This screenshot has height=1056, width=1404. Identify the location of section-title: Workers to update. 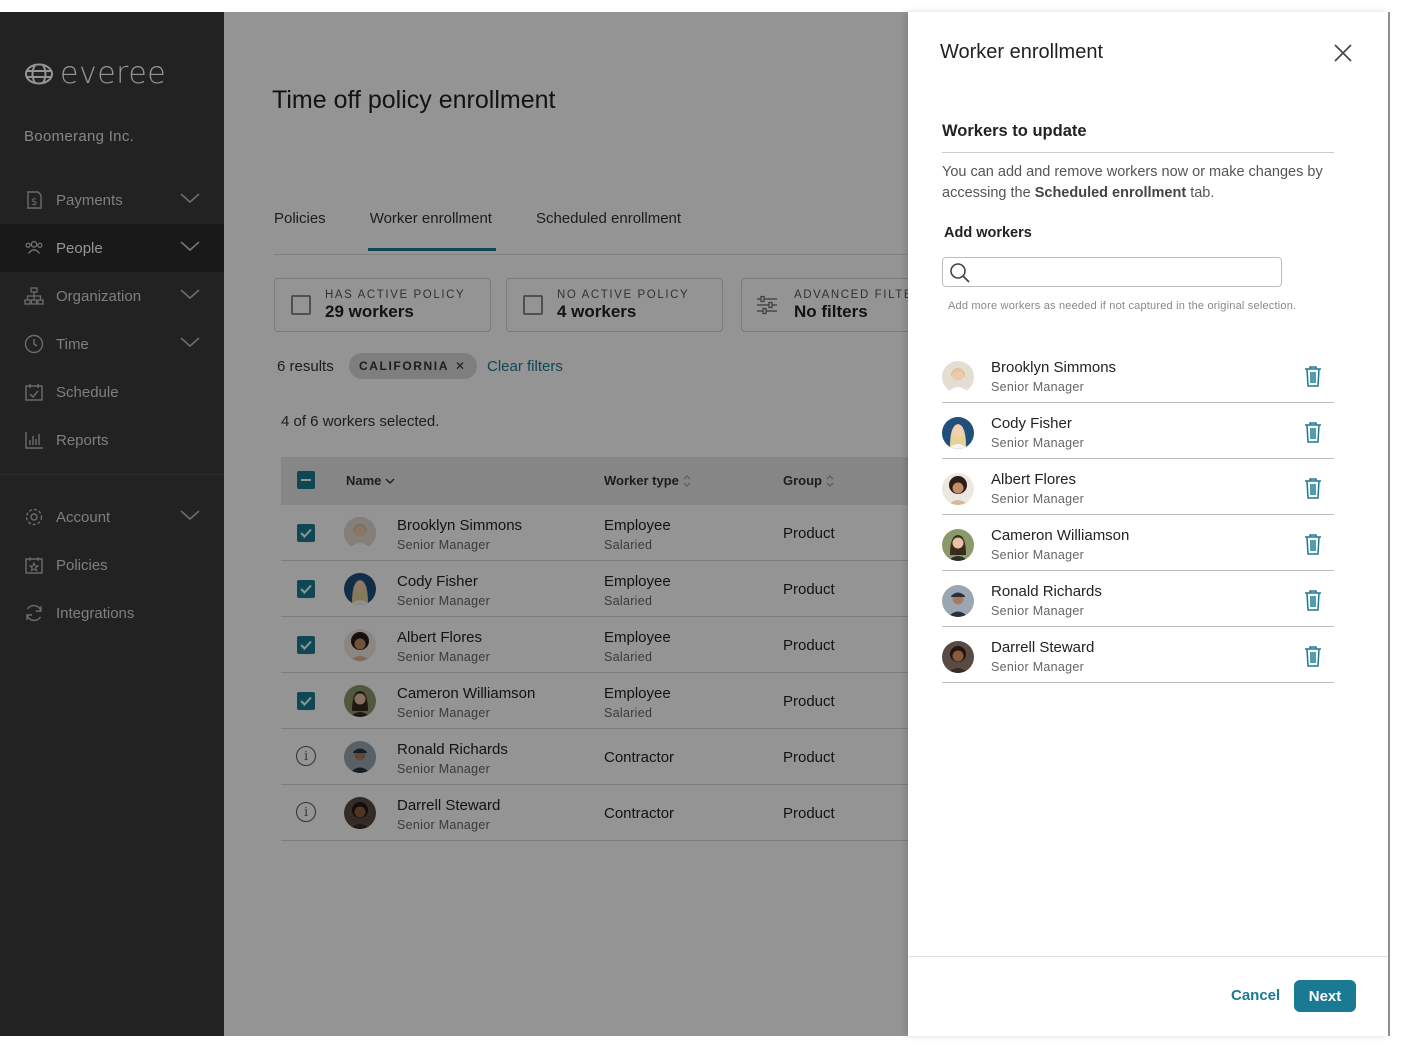
(1014, 131).